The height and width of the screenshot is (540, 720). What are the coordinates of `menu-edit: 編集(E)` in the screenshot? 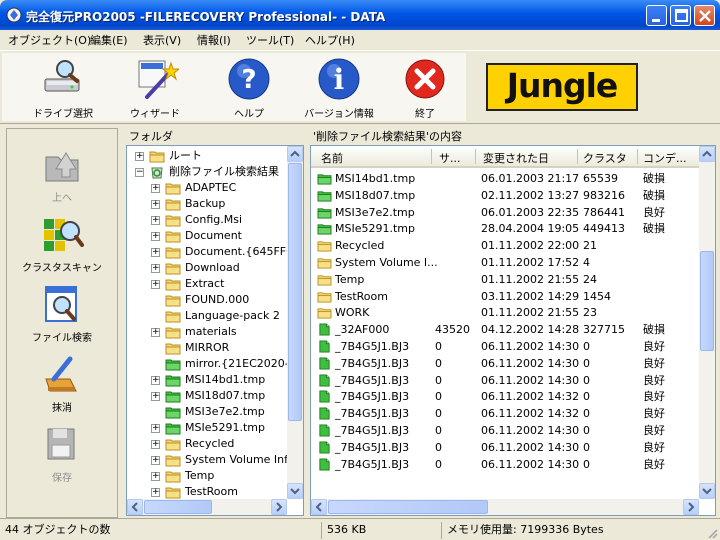 It's located at (109, 40).